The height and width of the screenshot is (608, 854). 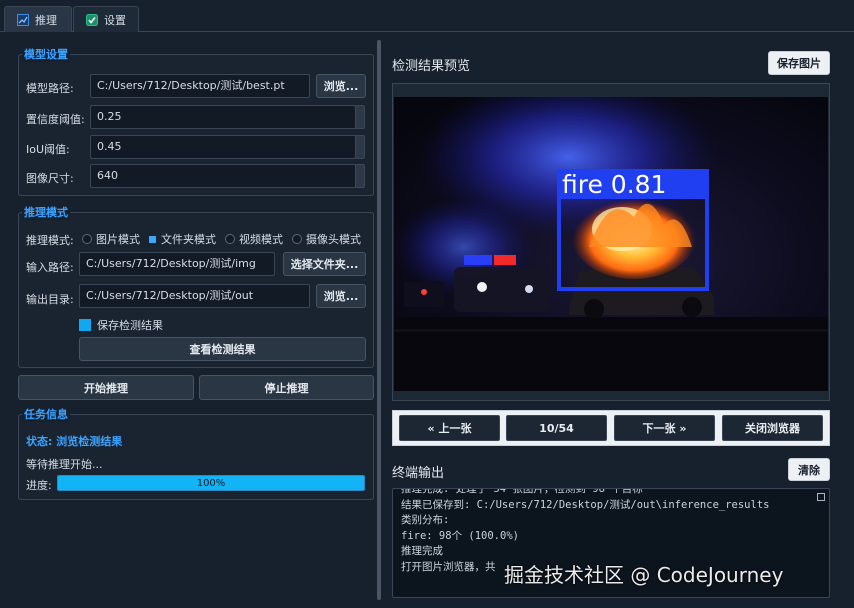 I want to click on splitter-handle, so click(x=379, y=320).